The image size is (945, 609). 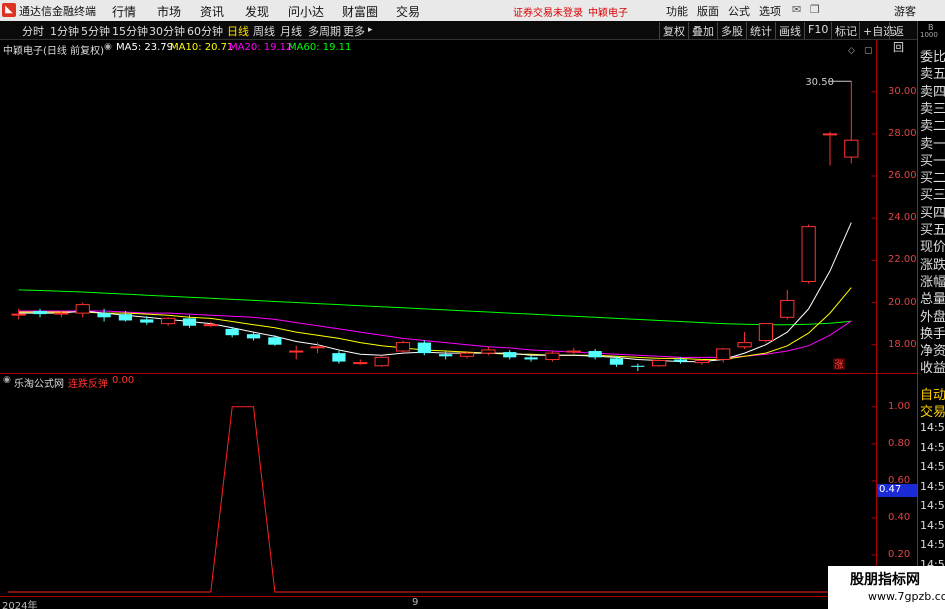 I want to click on period-60min: 60分钟, so click(x=205, y=31).